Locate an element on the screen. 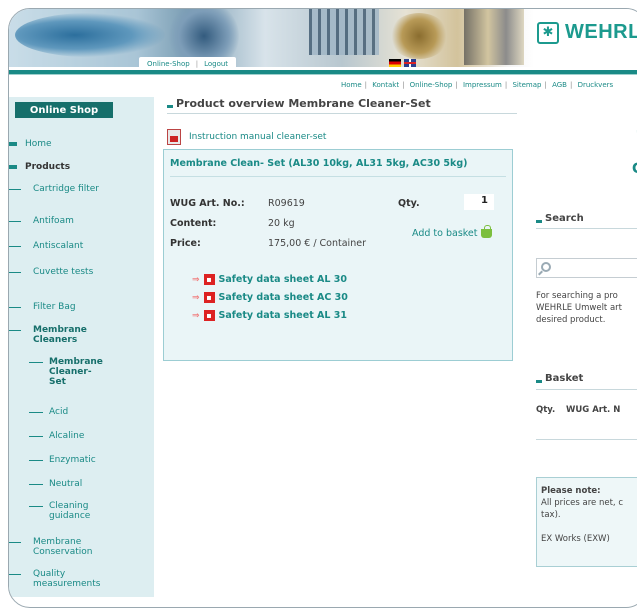 The height and width of the screenshot is (608, 637). safety-sheet-al30-link: ⇒ ▪ Safety data sheet AL 30 is located at coordinates (269, 279).